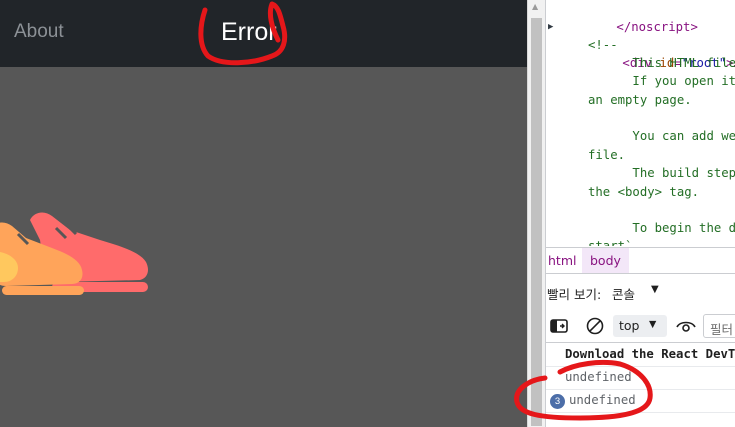 The image size is (735, 427). What do you see at coordinates (606, 155) in the screenshot?
I see `comment-line: file.` at bounding box center [606, 155].